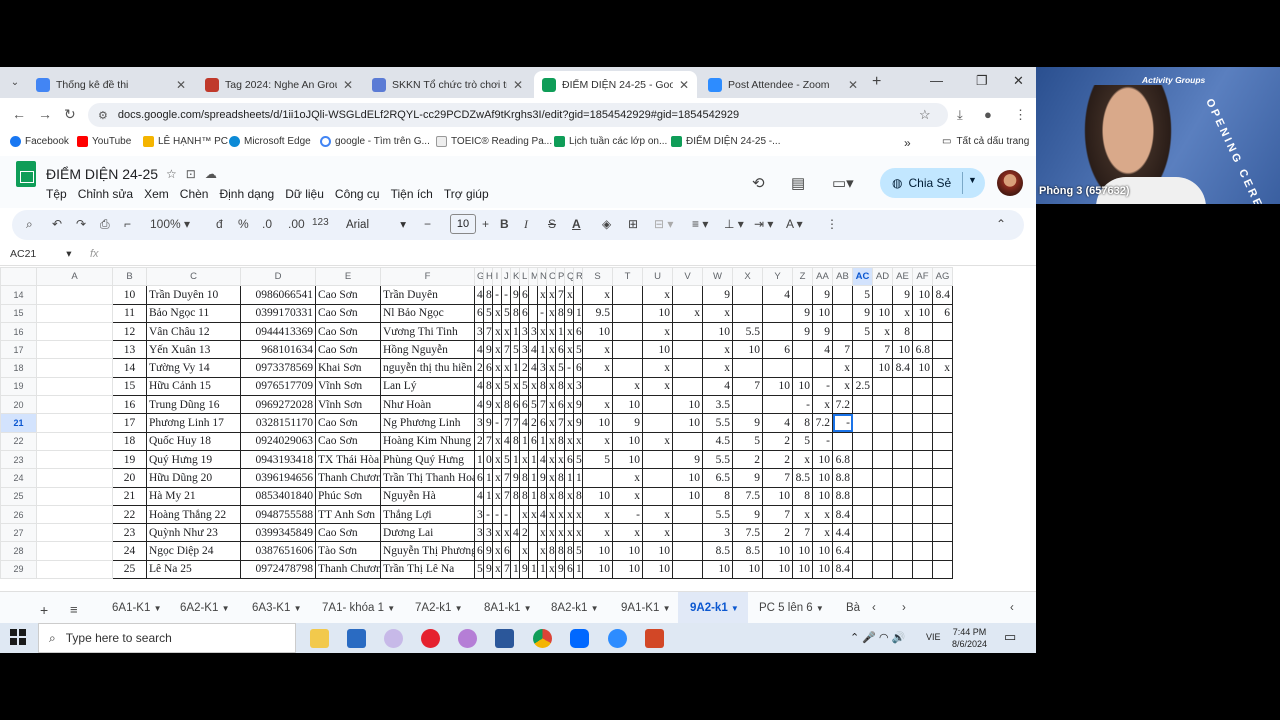  What do you see at coordinates (862, 277) in the screenshot?
I see `column-header: AC` at bounding box center [862, 277].